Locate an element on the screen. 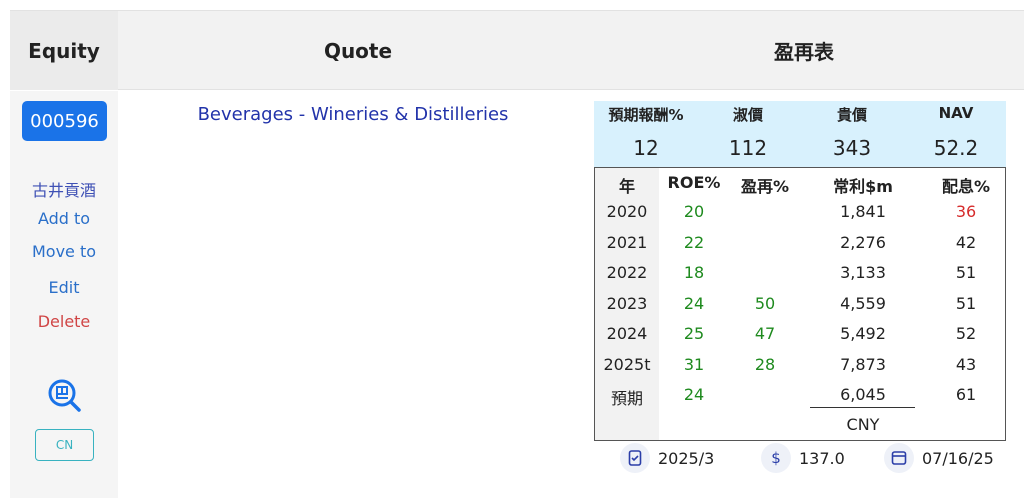 The width and height of the screenshot is (1024, 498). market-cn-button: CN is located at coordinates (64, 445).